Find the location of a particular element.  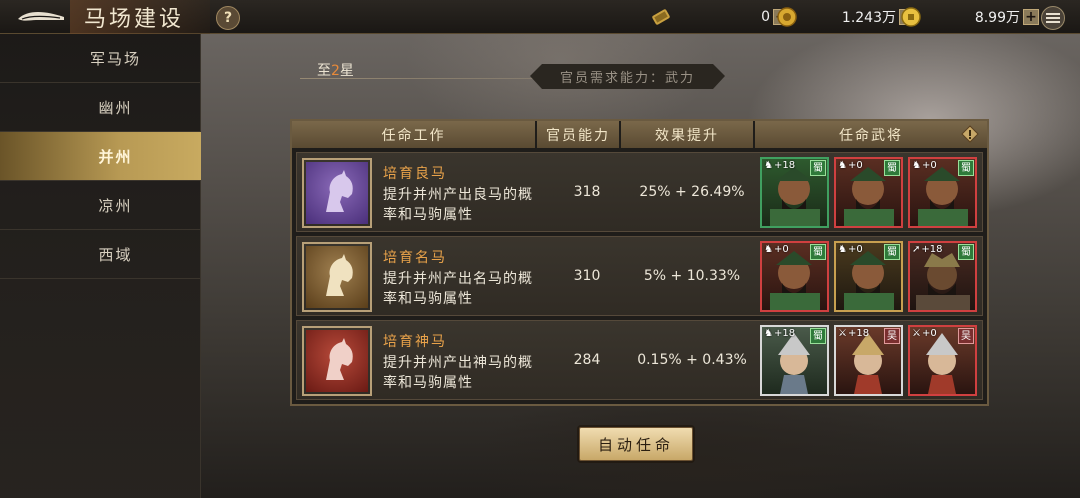

back-arrow-icon is located at coordinates (41, 16).